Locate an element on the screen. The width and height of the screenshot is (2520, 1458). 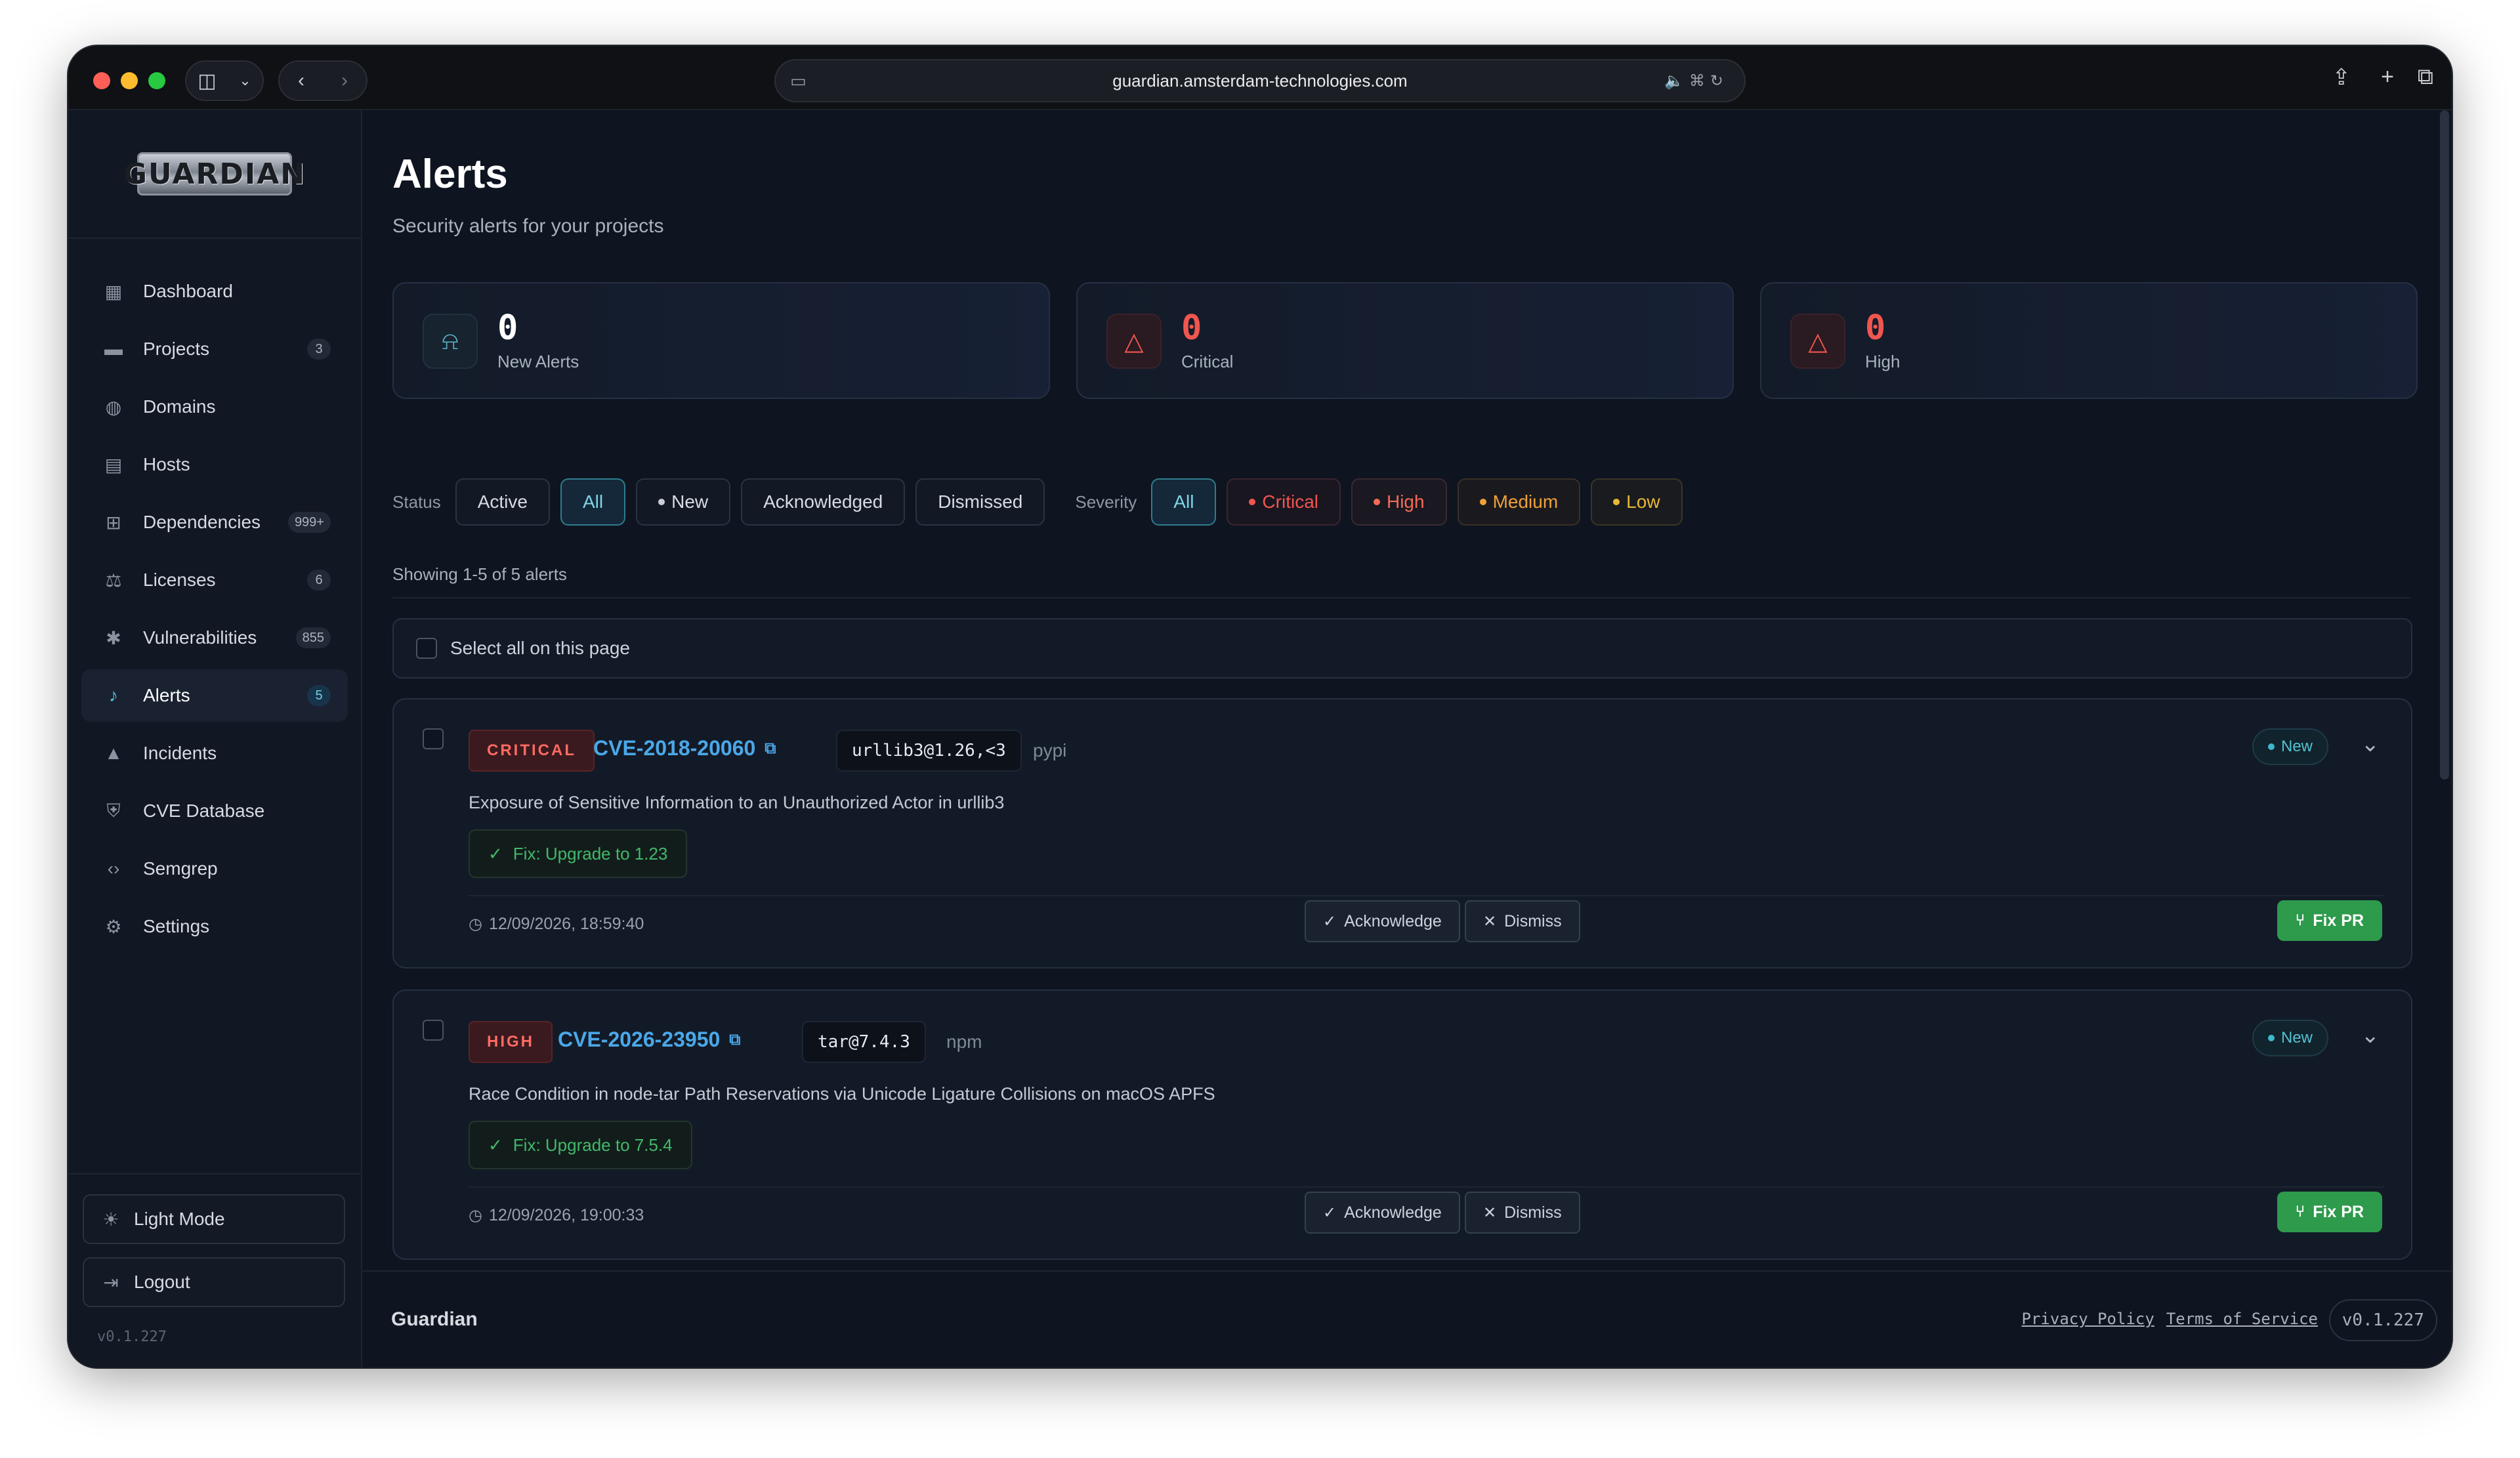
severity-filter-all: All is located at coordinates (1184, 502).